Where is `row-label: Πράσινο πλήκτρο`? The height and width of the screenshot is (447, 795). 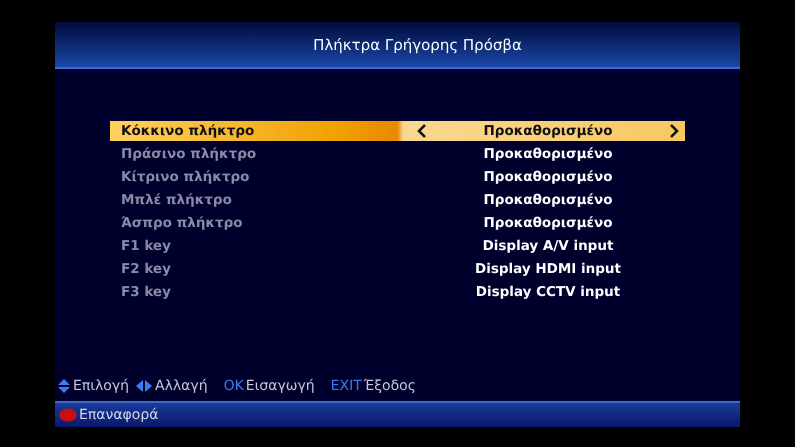 row-label: Πράσινο πλήκτρο is located at coordinates (189, 154).